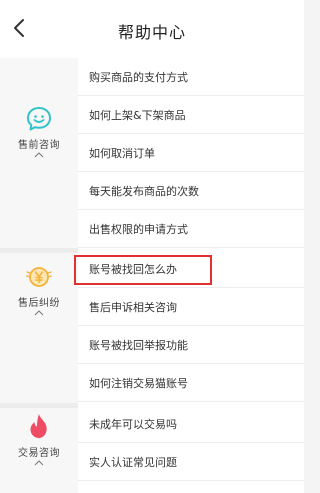 This screenshot has width=320, height=493. I want to click on list-item: 如何取消订单, so click(191, 153).